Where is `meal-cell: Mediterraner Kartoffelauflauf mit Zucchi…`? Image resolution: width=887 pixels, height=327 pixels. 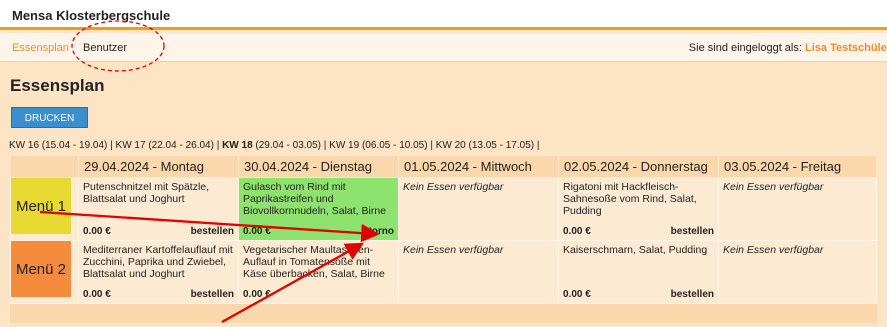
meal-cell: Mediterraner Kartoffelauflauf mit Zucchi… is located at coordinates (158, 272).